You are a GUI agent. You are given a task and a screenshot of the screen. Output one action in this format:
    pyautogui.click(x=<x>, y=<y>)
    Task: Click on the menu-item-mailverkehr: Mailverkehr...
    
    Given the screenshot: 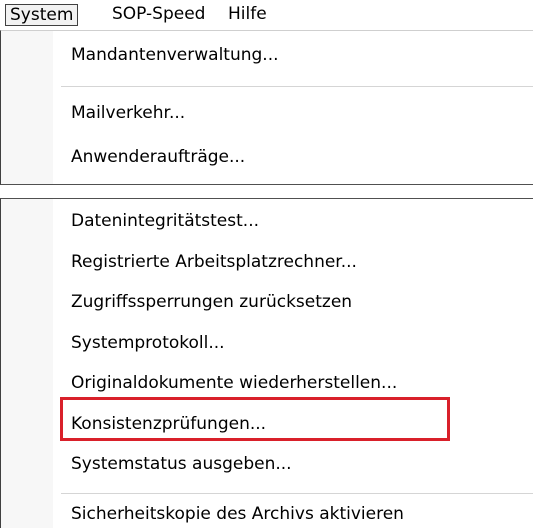 What is the action you would take?
    pyautogui.click(x=128, y=113)
    